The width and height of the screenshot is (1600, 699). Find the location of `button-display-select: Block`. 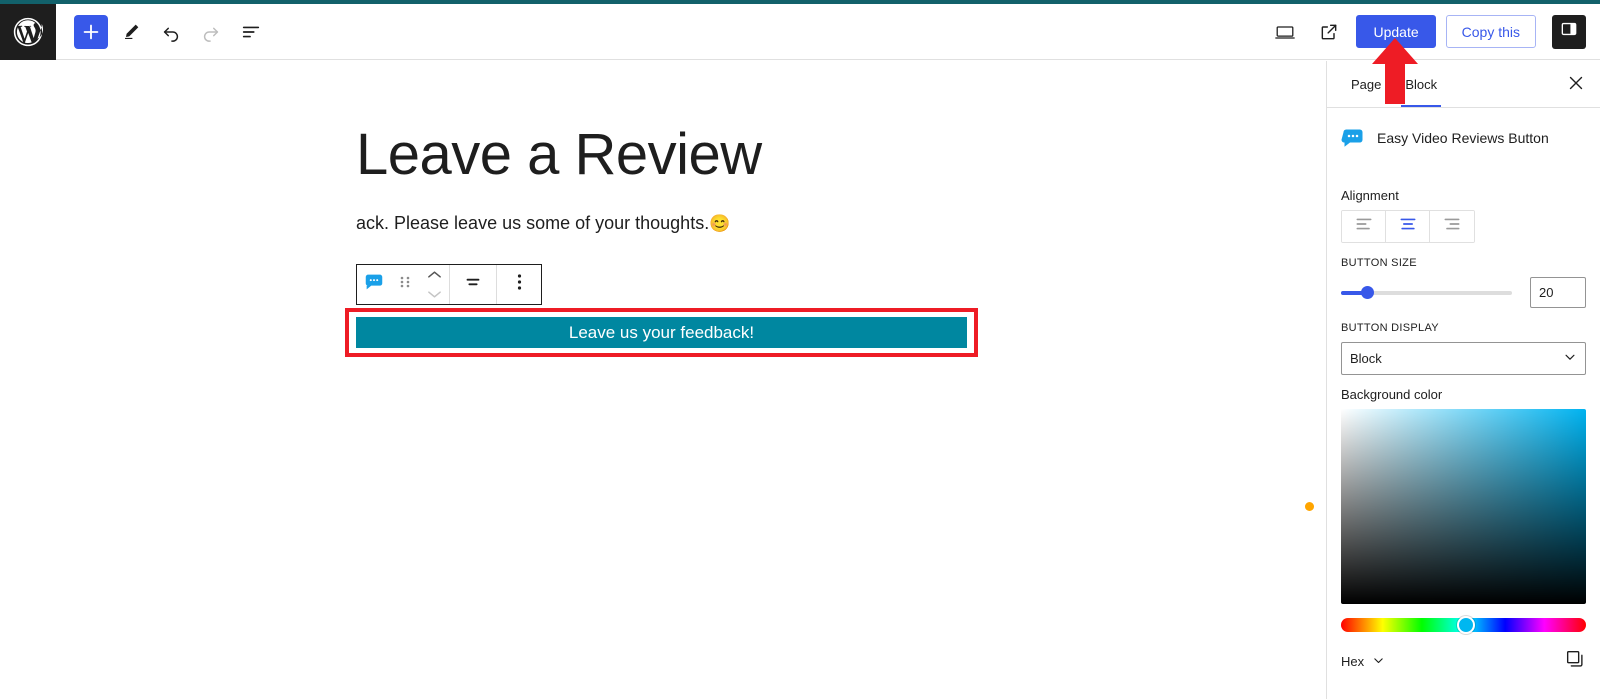

button-display-select: Block is located at coordinates (1463, 358).